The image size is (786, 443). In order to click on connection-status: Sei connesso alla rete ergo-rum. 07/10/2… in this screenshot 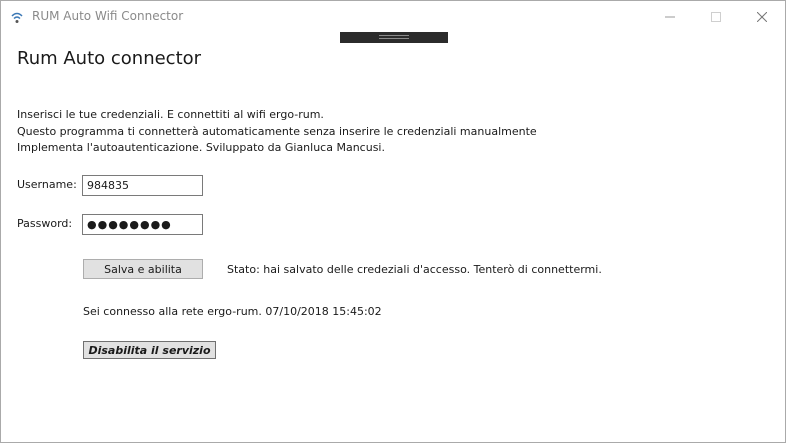, I will do `click(232, 311)`.